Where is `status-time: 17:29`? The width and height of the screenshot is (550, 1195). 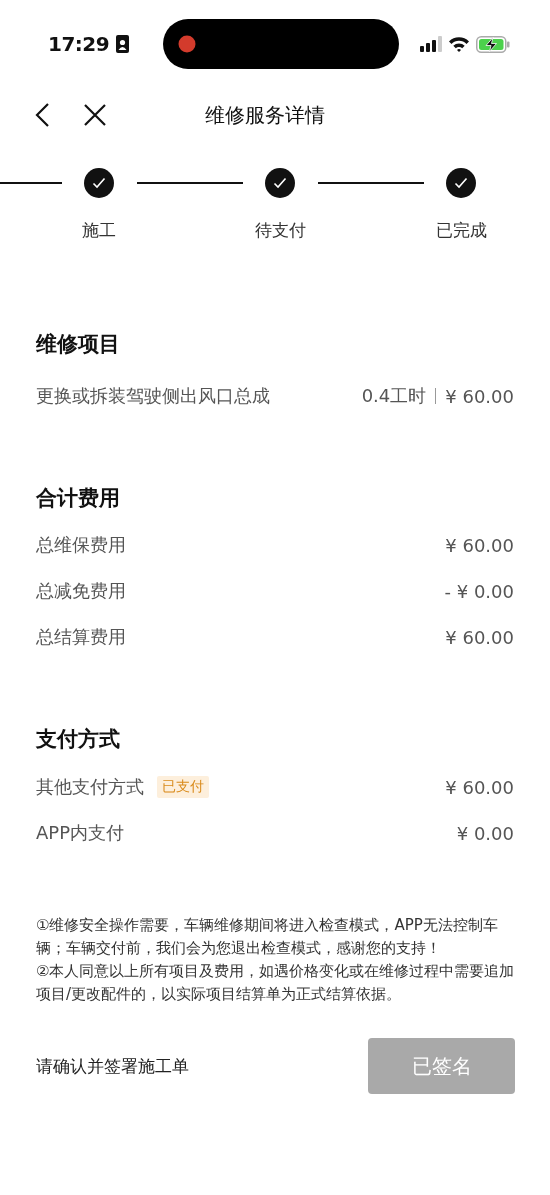
status-time: 17:29 is located at coordinates (79, 44).